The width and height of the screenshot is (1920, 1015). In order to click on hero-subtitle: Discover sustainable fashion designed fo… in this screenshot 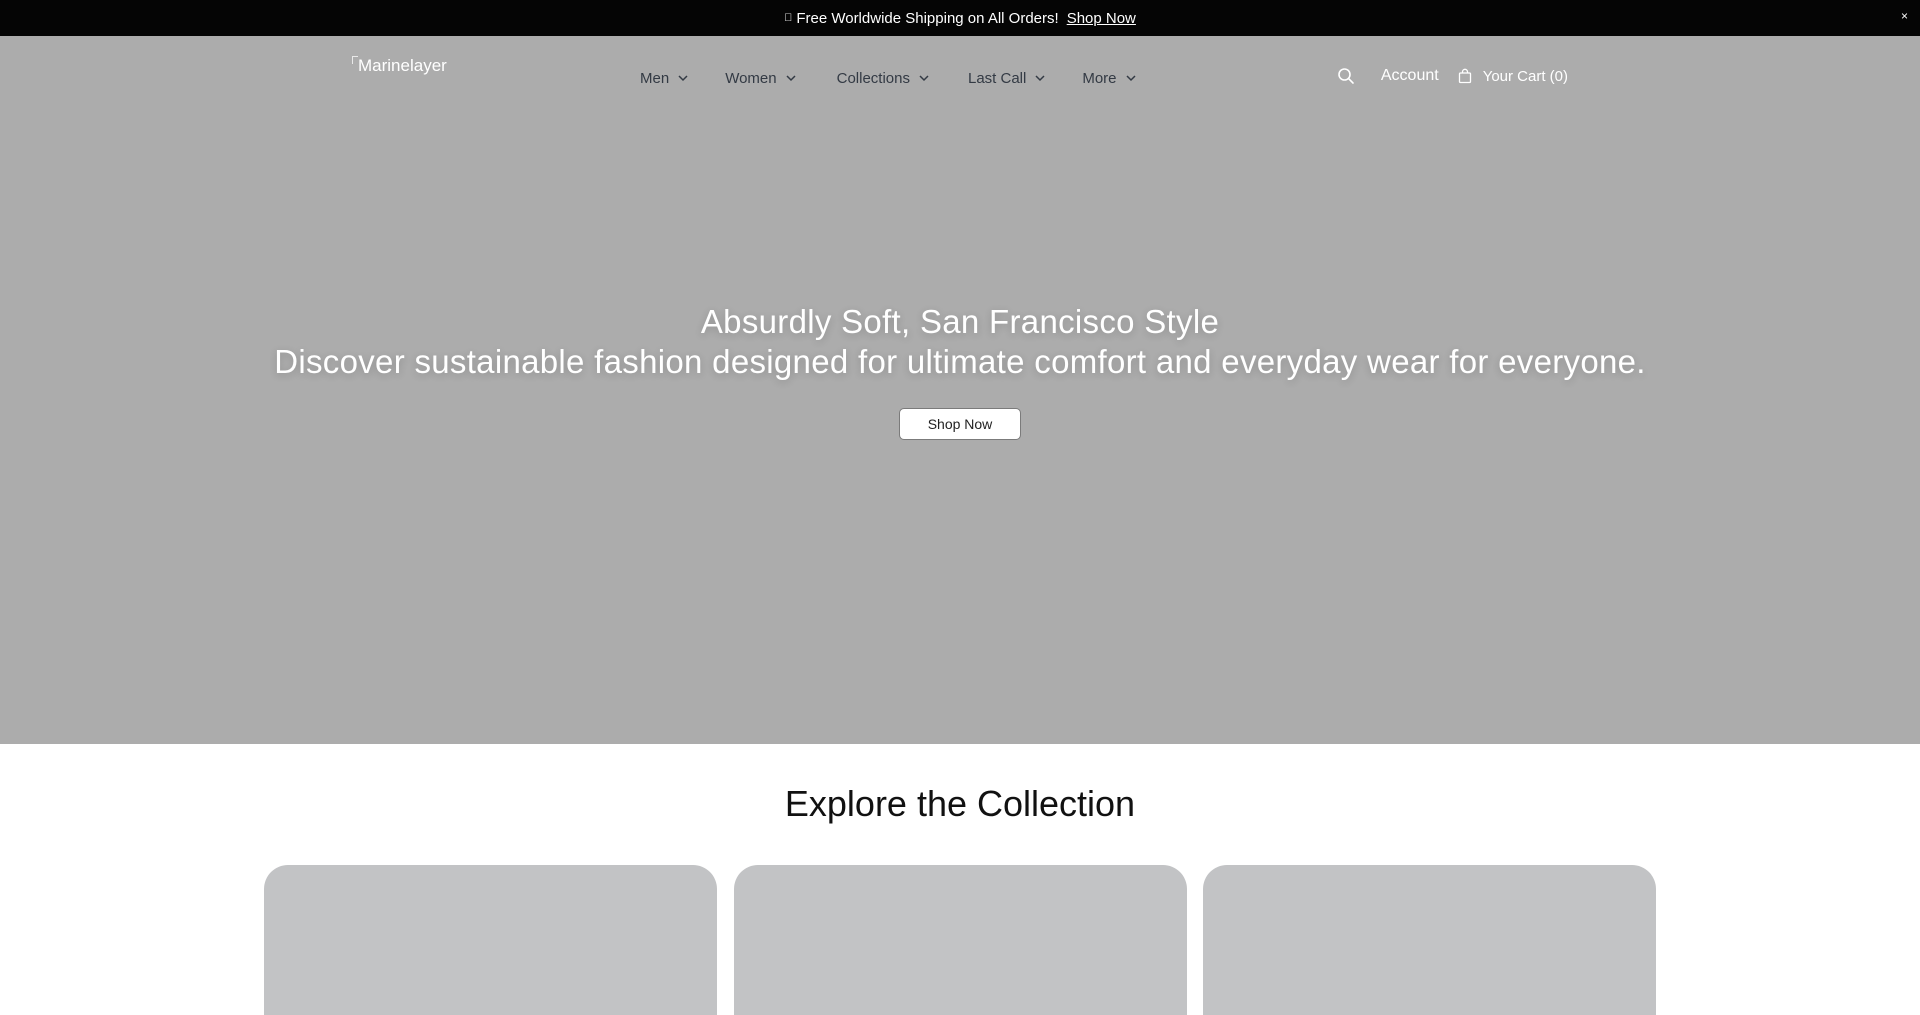, I will do `click(960, 361)`.